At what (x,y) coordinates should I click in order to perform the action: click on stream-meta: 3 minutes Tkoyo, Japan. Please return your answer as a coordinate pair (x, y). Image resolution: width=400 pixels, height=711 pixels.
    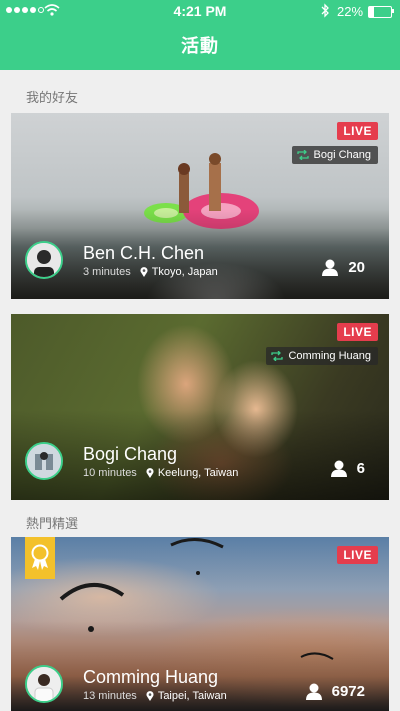
    Looking at the image, I should click on (150, 272).